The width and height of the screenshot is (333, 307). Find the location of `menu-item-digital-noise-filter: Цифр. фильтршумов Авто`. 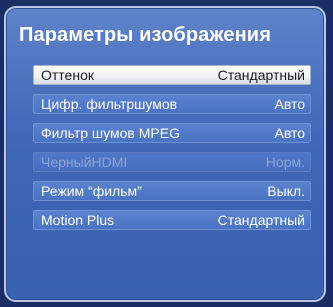

menu-item-digital-noise-filter: Цифр. фильтршумов Авто is located at coordinates (172, 104).